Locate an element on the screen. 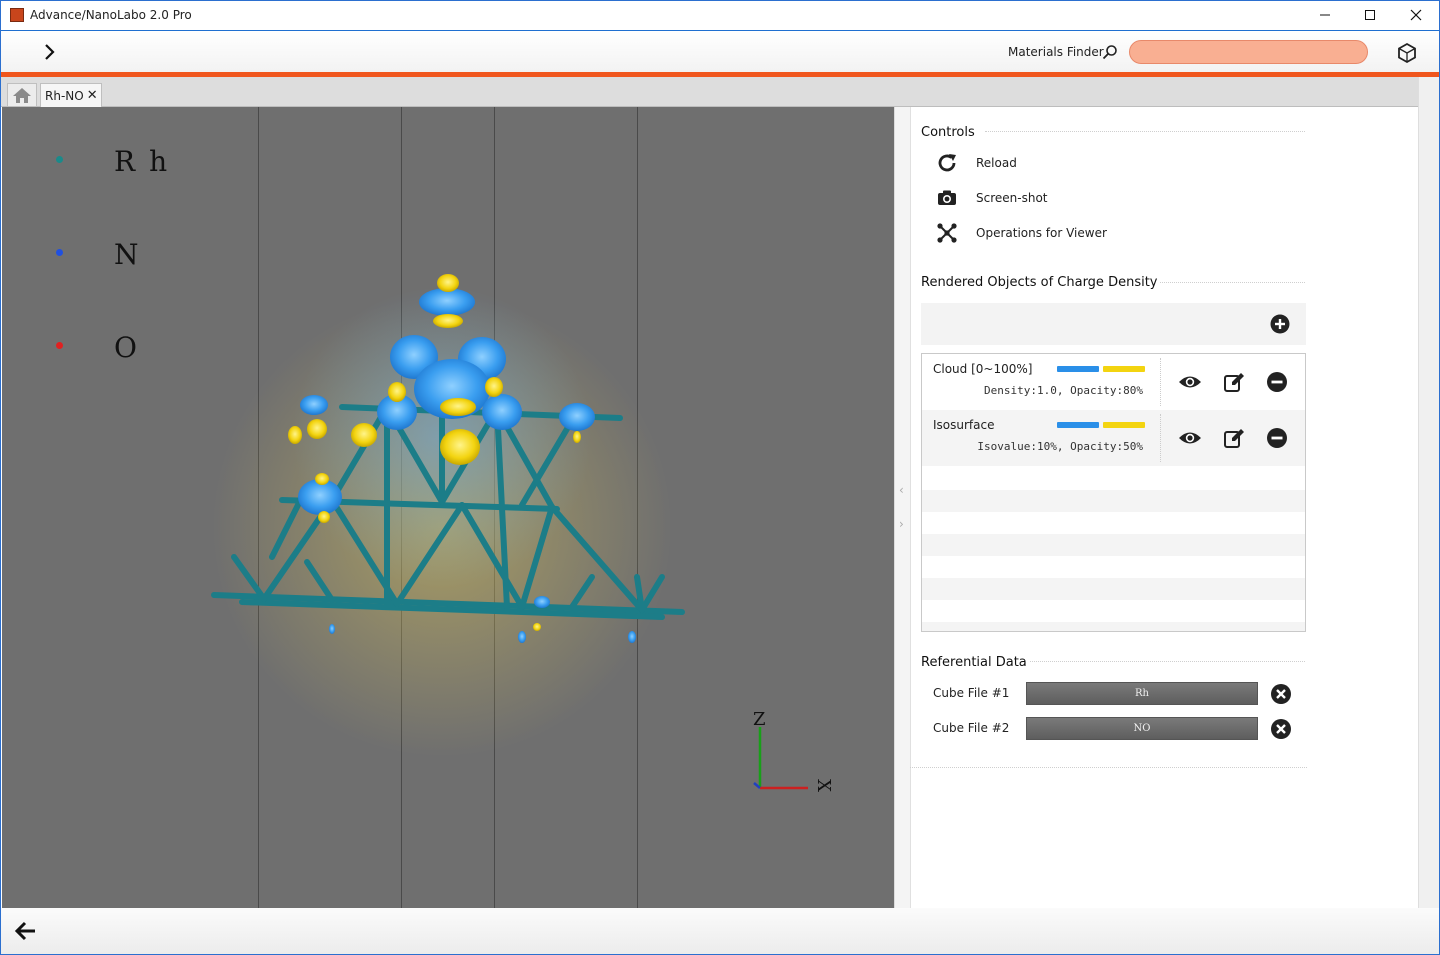  home-icon is located at coordinates (22, 95).